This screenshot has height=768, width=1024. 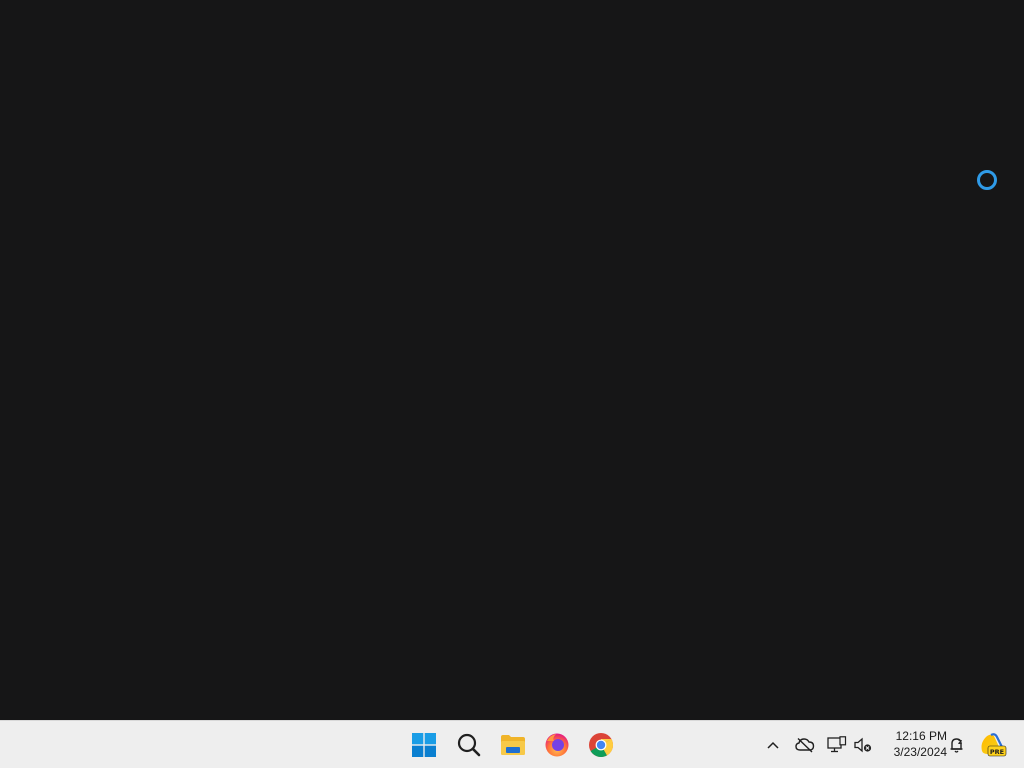 I want to click on busy-spinner-icon, so click(x=987, y=180).